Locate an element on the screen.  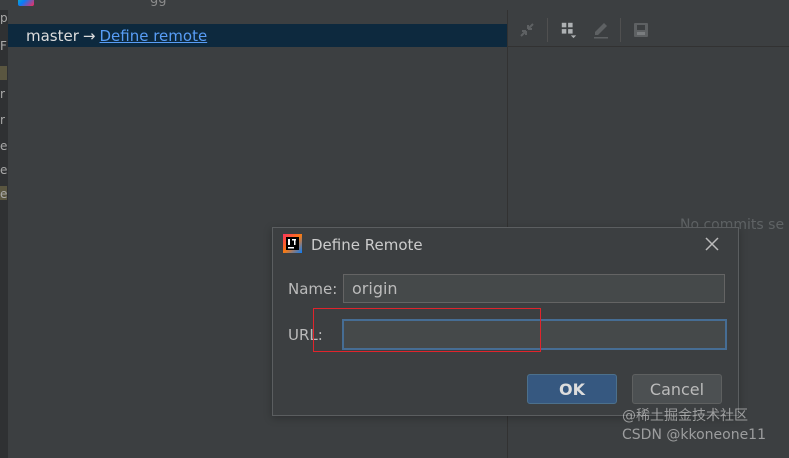
branch-name: master is located at coordinates (52, 35).